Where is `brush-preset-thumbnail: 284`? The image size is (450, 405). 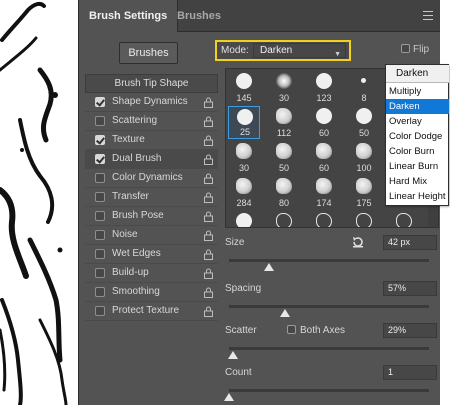 brush-preset-thumbnail: 284 is located at coordinates (244, 192).